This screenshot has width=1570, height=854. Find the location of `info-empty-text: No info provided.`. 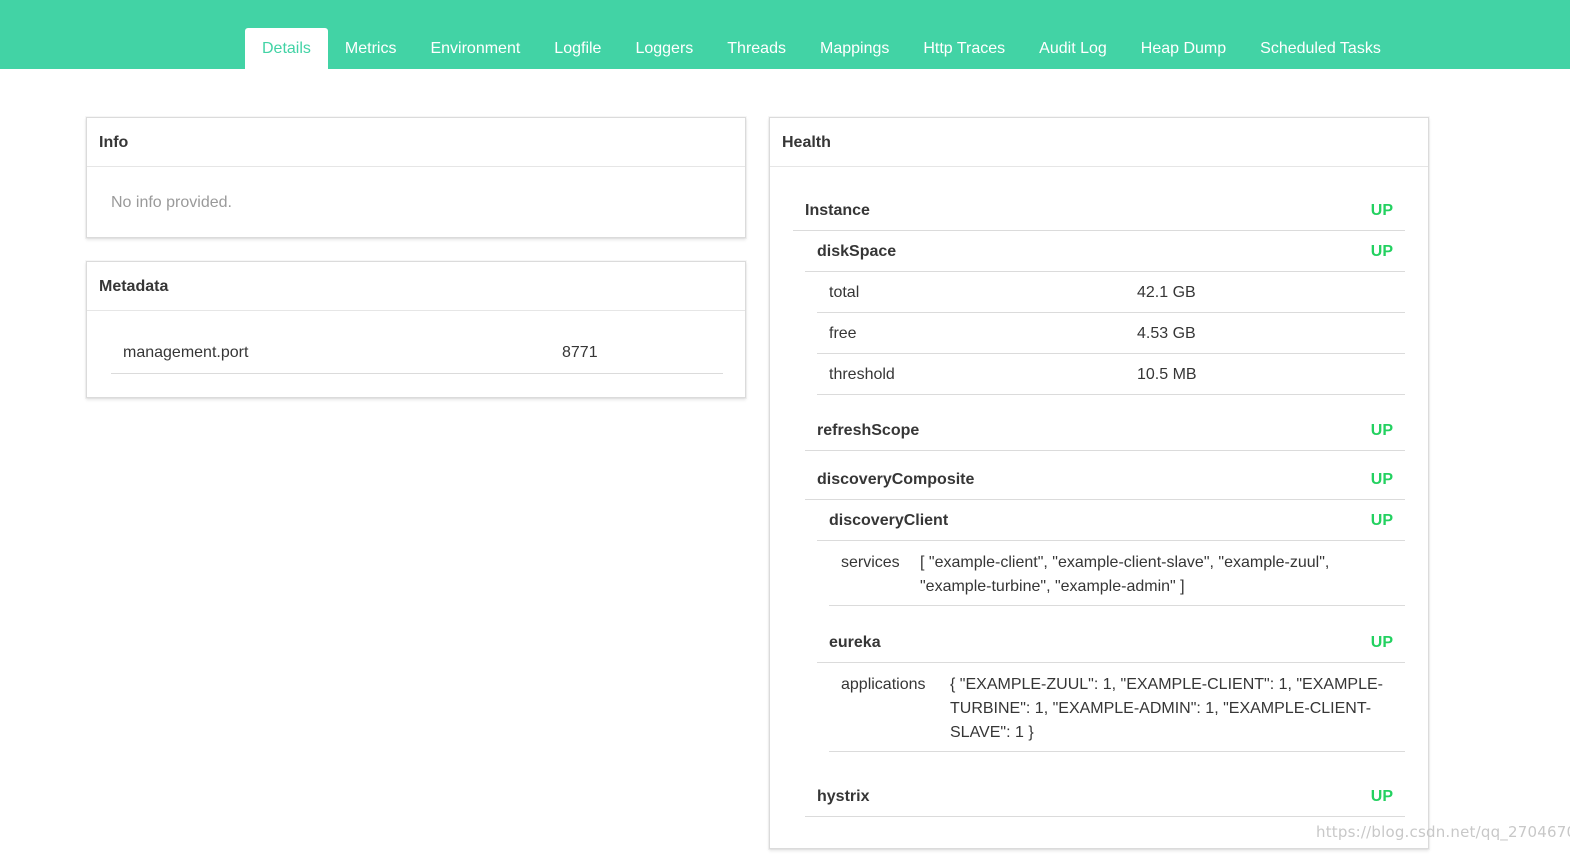

info-empty-text: No info provided. is located at coordinates (171, 202).